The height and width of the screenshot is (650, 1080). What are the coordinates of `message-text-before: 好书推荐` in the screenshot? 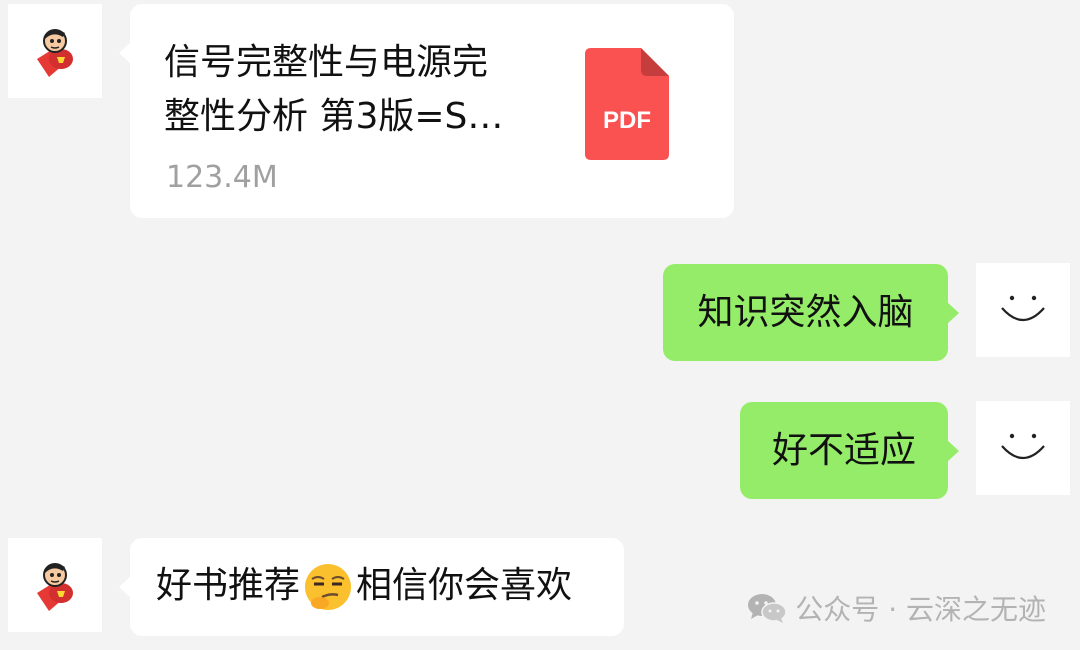 It's located at (228, 585).